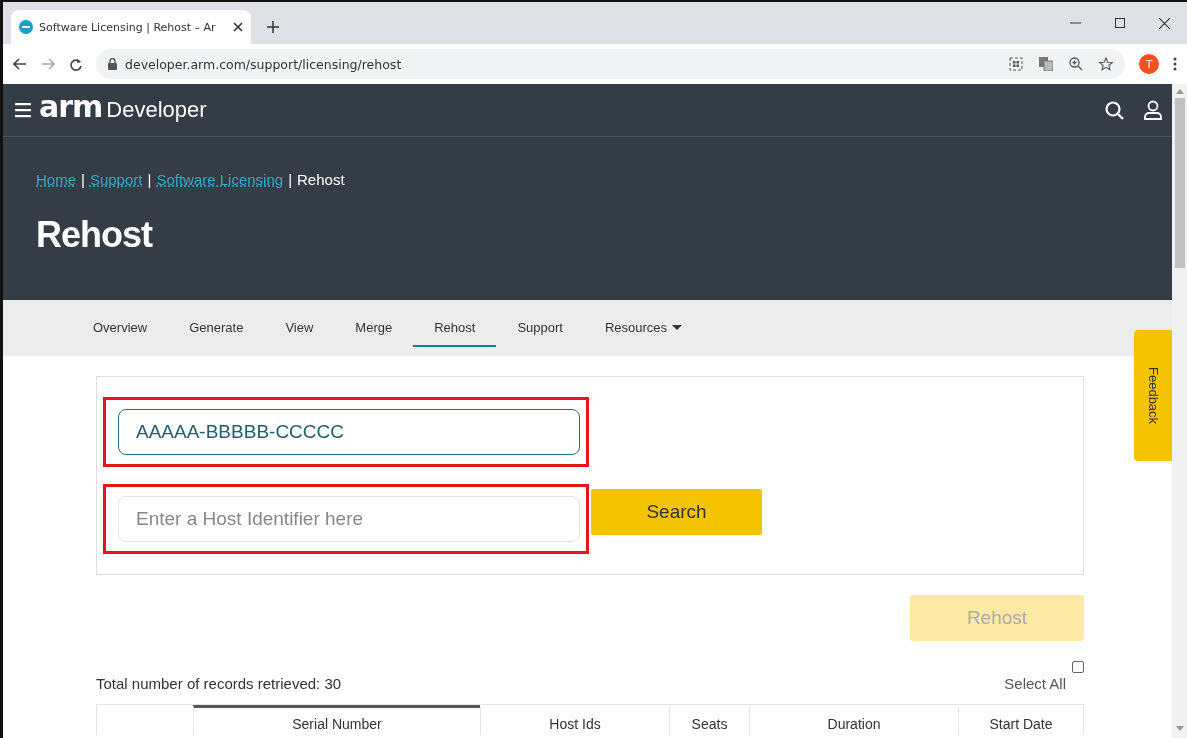  I want to click on scrollbar-thumb, so click(1179, 183).